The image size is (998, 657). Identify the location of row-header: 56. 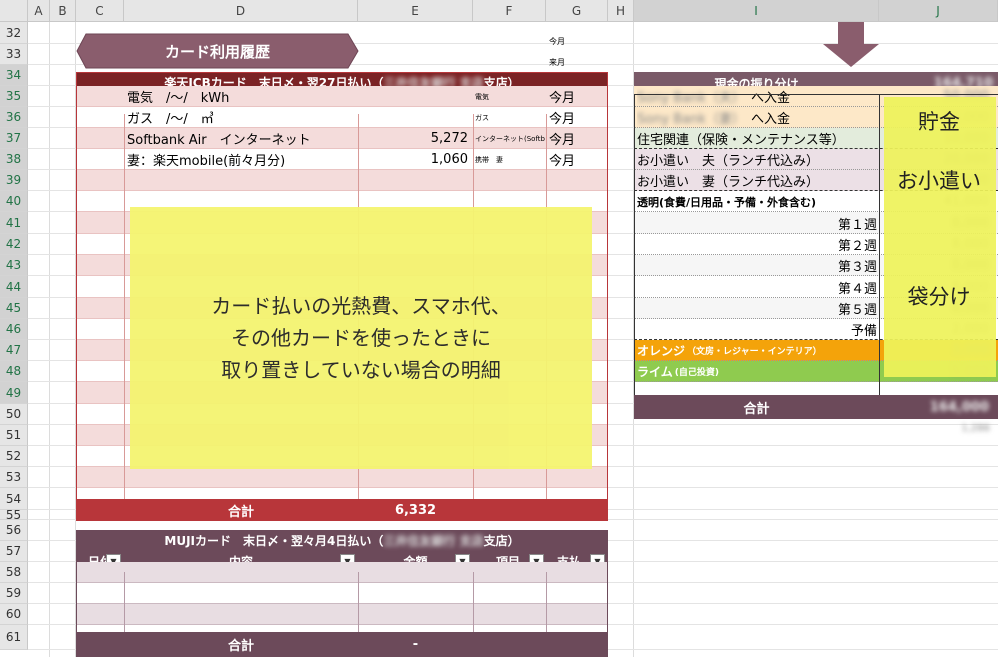
(14, 530).